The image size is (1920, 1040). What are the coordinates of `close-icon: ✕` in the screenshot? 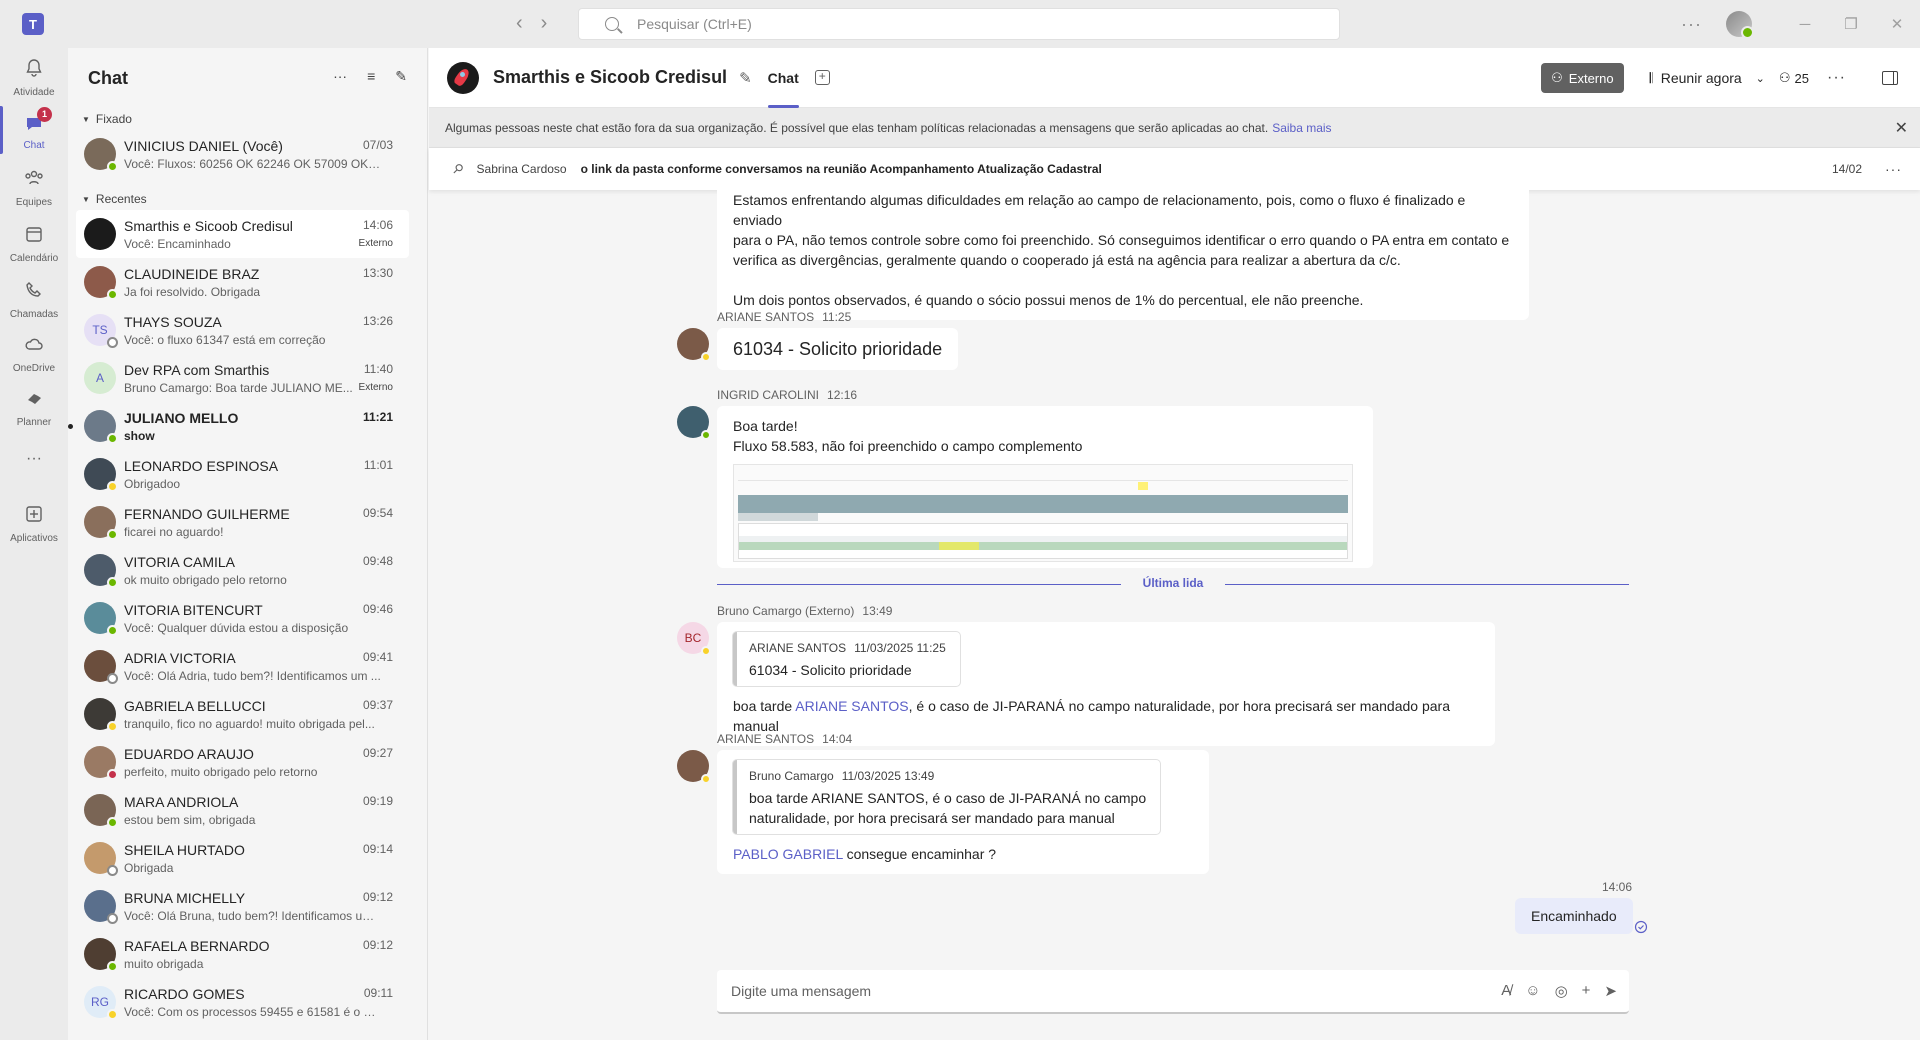 It's located at (1901, 128).